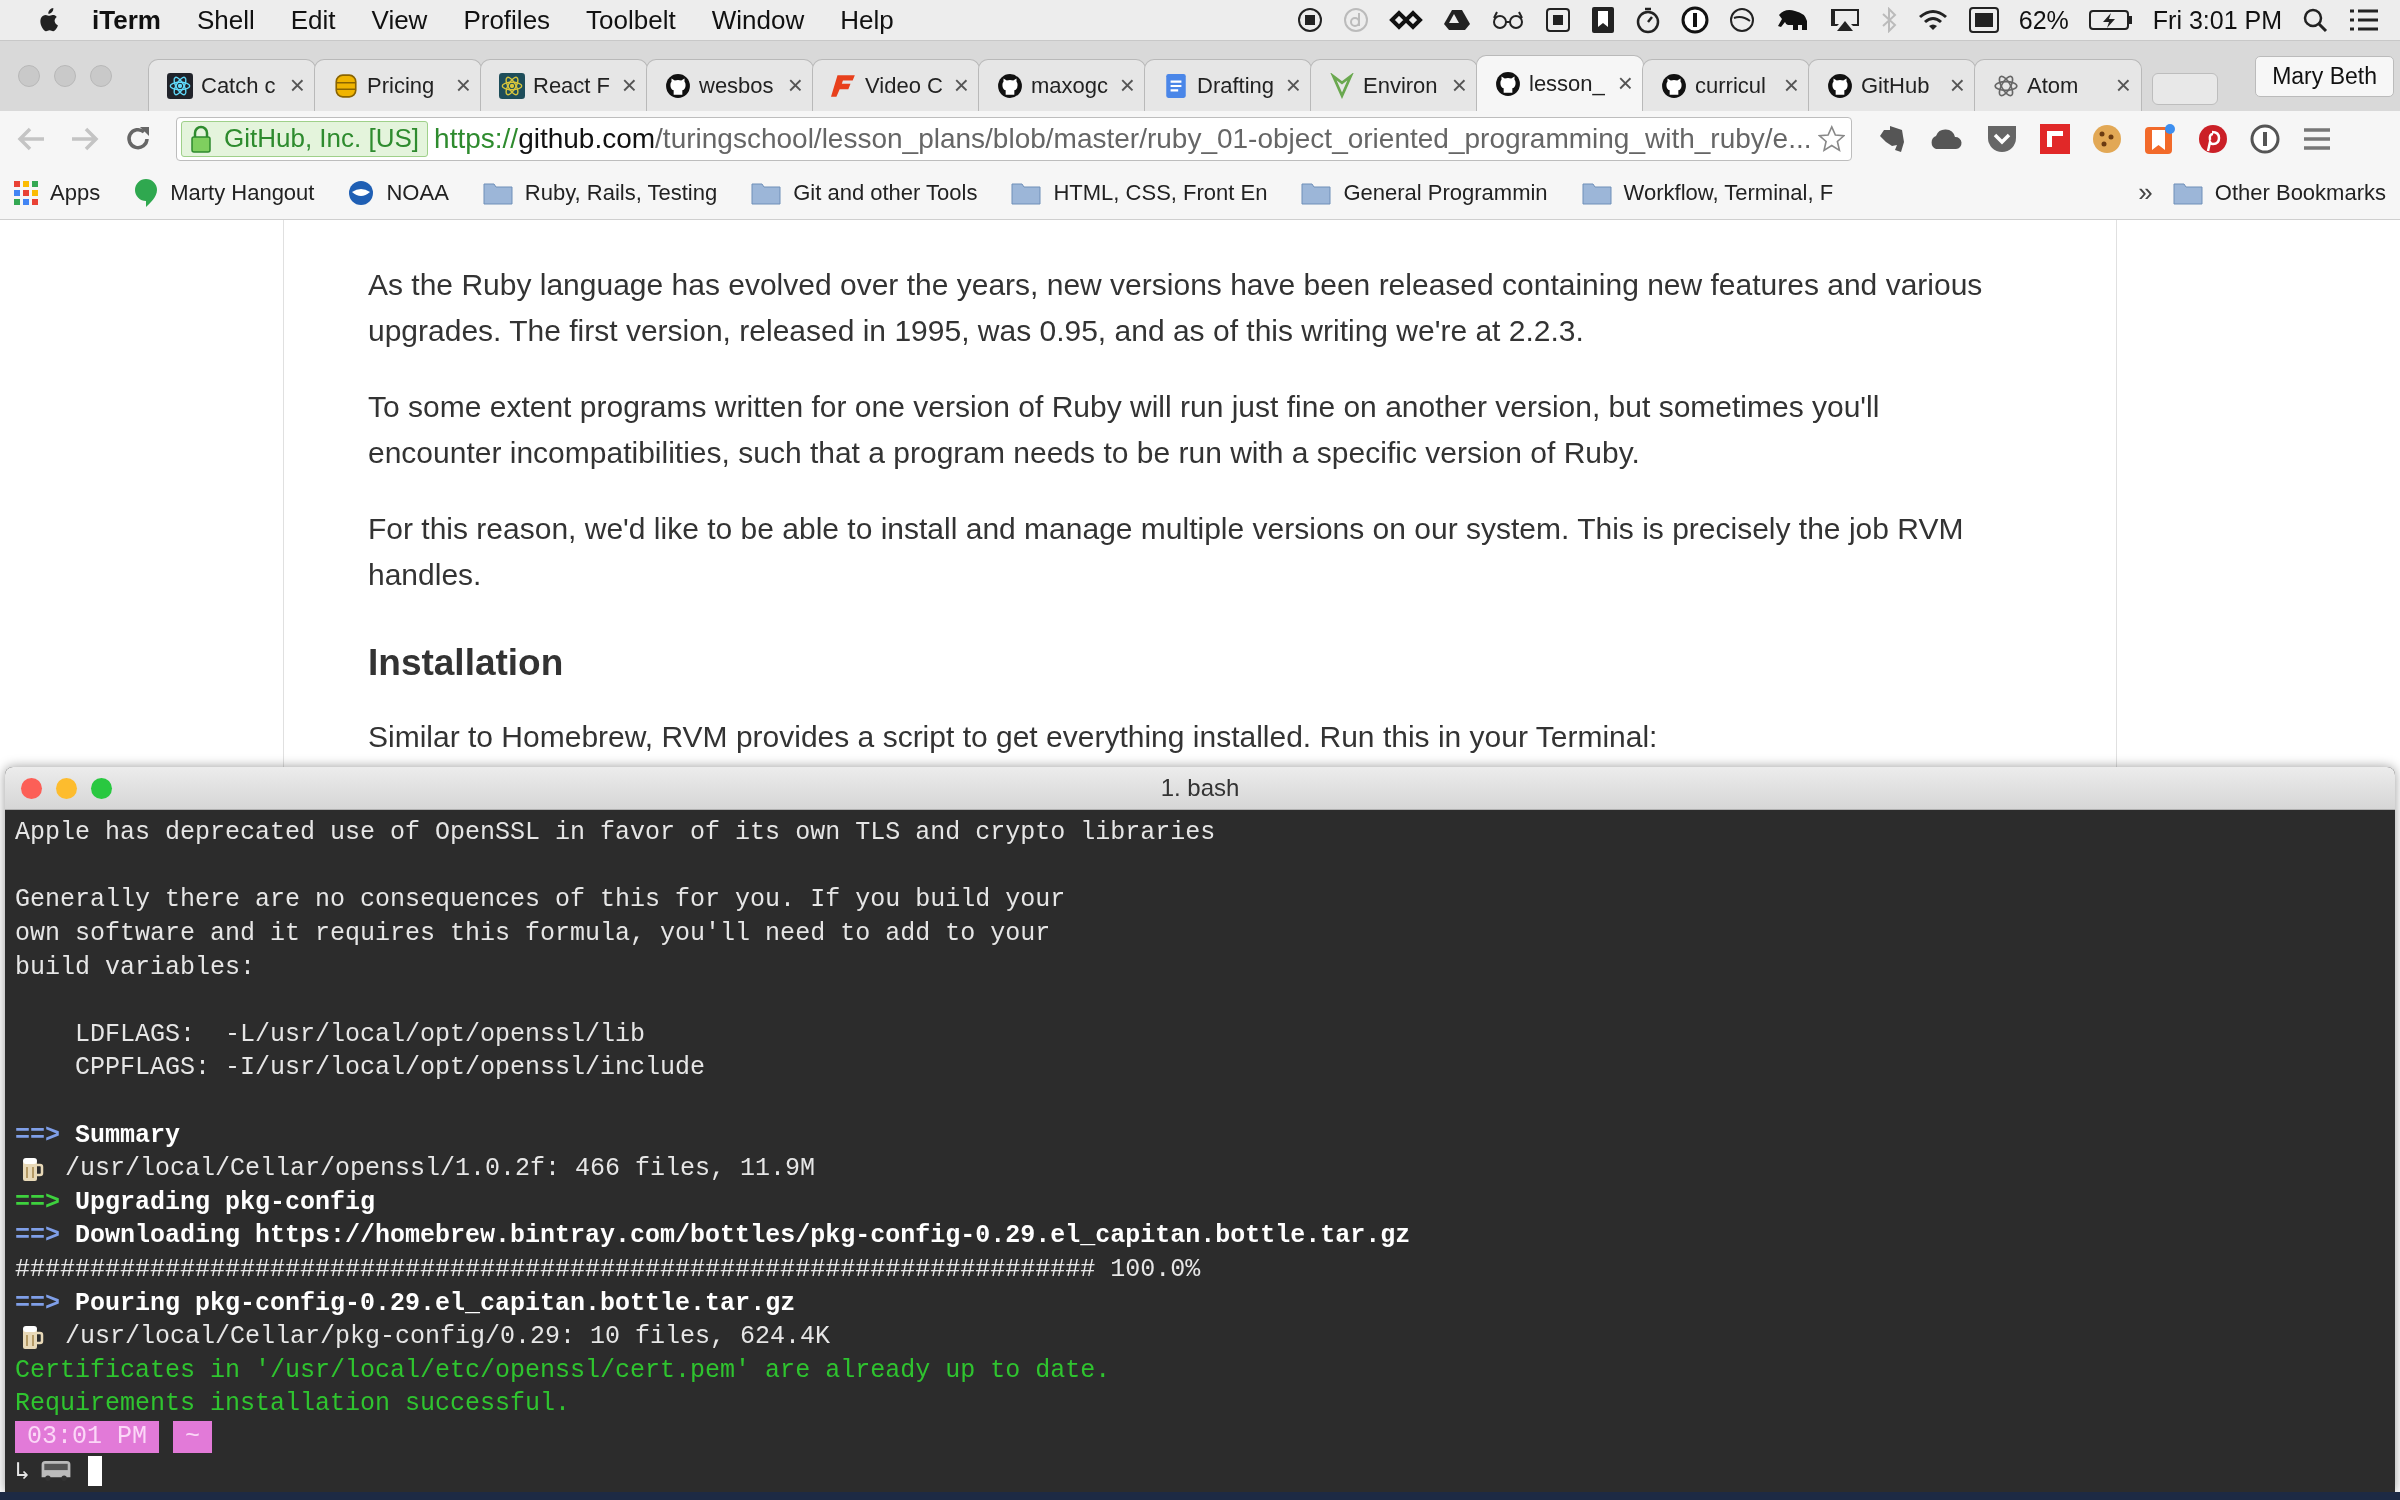  Describe the element at coordinates (1139, 192) in the screenshot. I see `bookmark: HTML, CSS, Front En` at that location.